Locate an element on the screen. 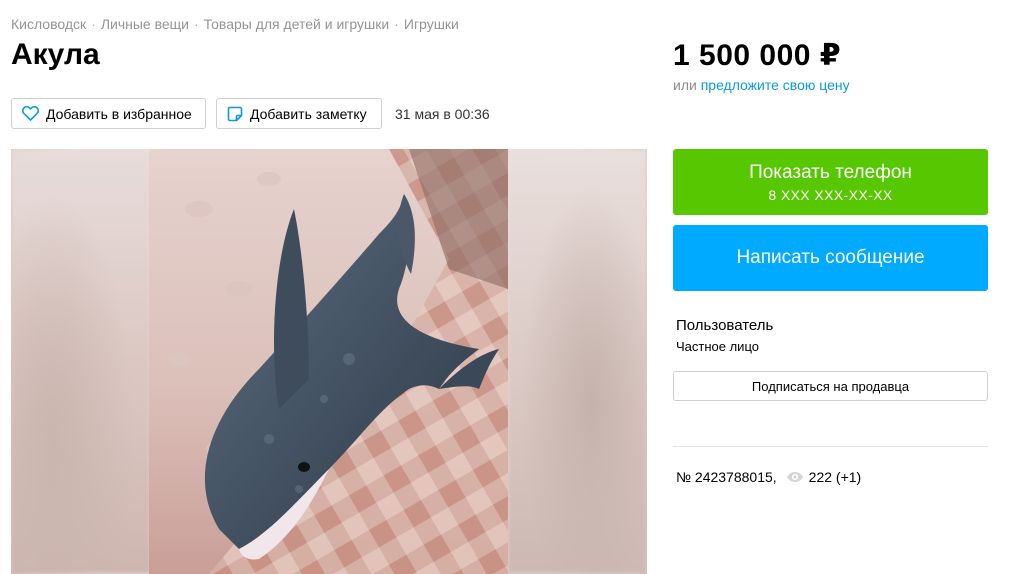  seller-type: Частное лицо is located at coordinates (717, 346).